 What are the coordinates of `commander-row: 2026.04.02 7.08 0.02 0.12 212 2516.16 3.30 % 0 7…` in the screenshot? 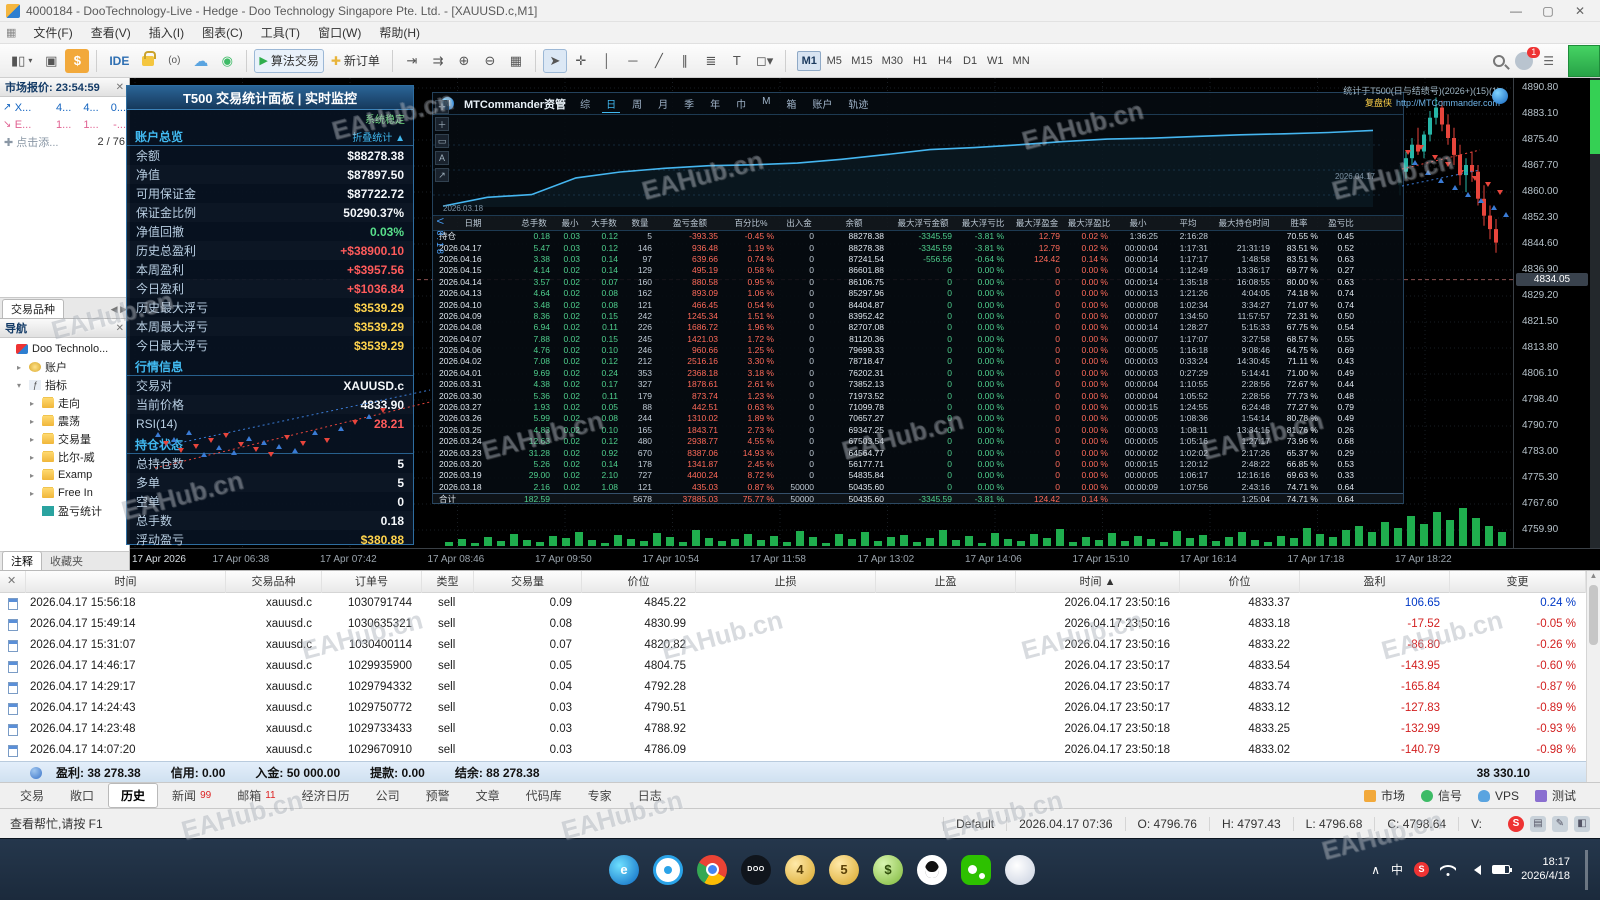 It's located at (918, 361).